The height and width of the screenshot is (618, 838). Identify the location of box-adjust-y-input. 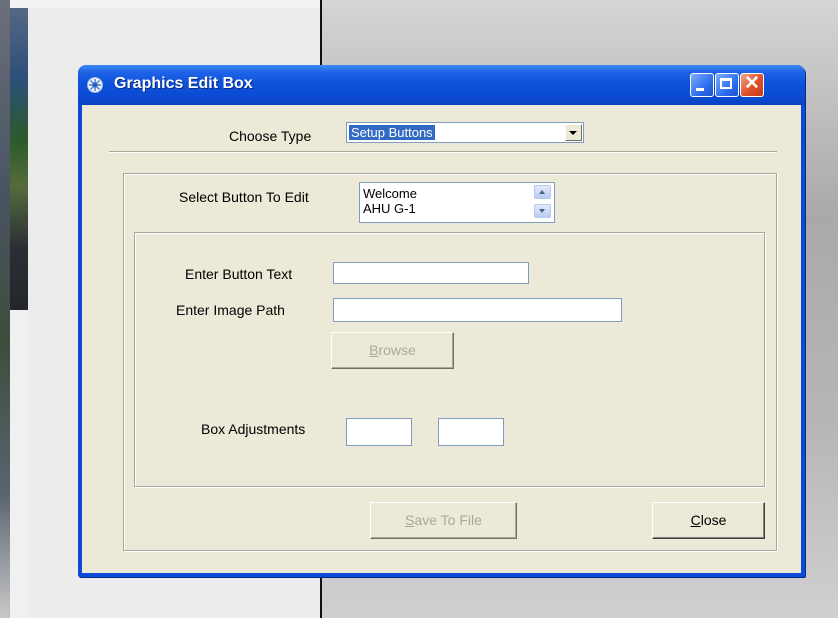
(471, 432).